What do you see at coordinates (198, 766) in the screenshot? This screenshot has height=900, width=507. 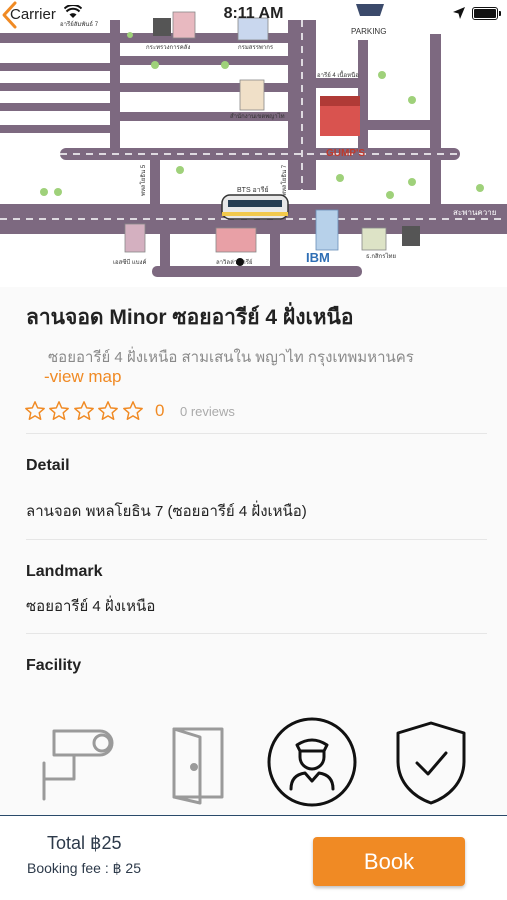 I see `door-icon` at bounding box center [198, 766].